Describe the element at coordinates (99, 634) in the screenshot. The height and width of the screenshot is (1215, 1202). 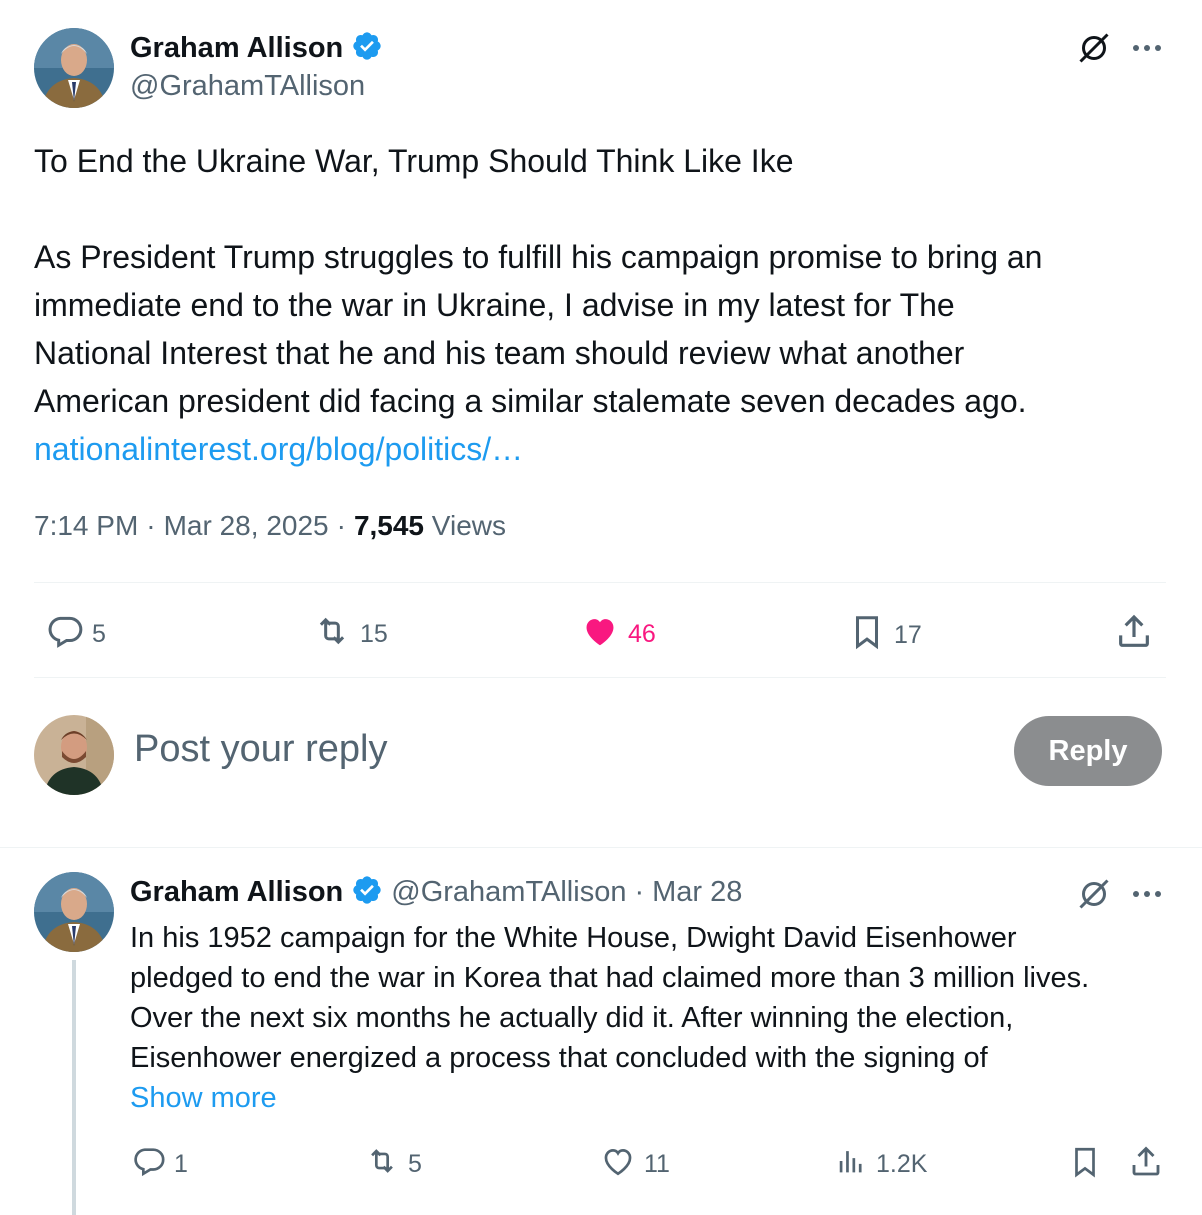
I see `reply-count: 5` at that location.